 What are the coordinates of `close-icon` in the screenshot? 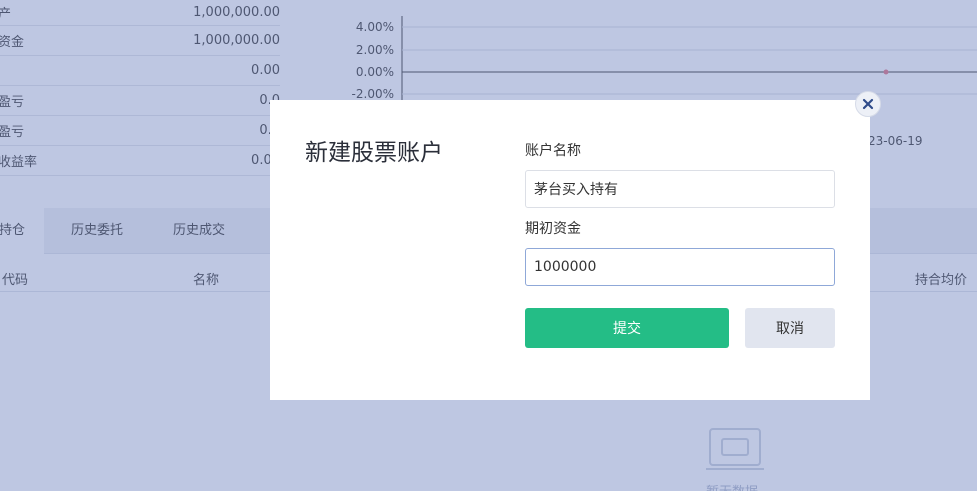 It's located at (868, 104).